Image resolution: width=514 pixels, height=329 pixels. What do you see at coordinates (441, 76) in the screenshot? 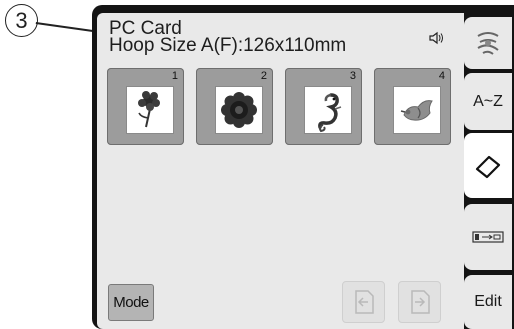
I see `tile-number: 4` at bounding box center [441, 76].